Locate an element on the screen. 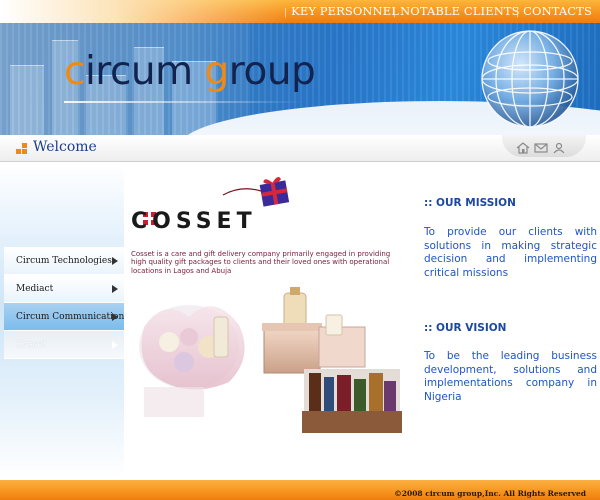 This screenshot has height=500, width=600. mail-icon is located at coordinates (543, 146).